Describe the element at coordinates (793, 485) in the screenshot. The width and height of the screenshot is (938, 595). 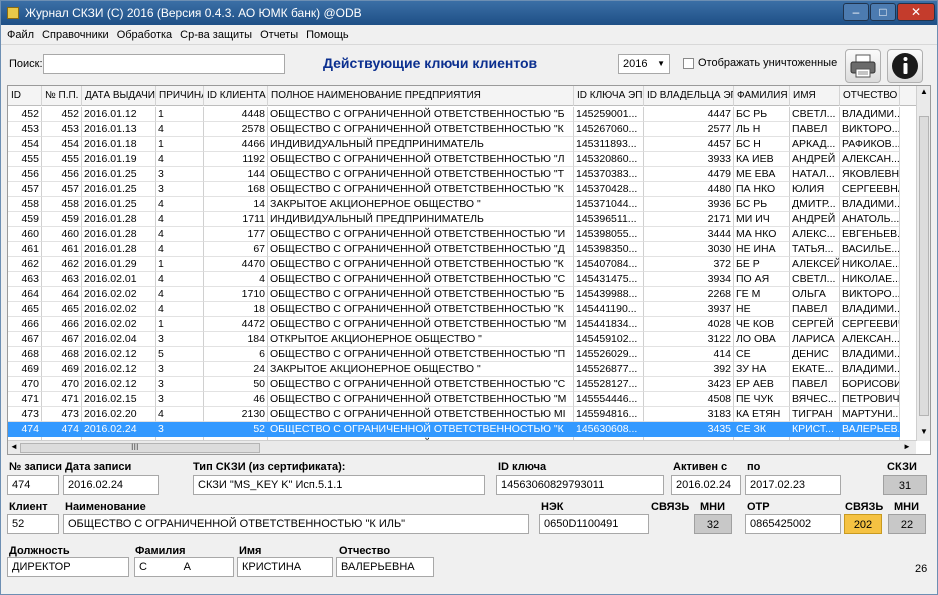
I see `active-to-field: 2017.02.23` at that location.